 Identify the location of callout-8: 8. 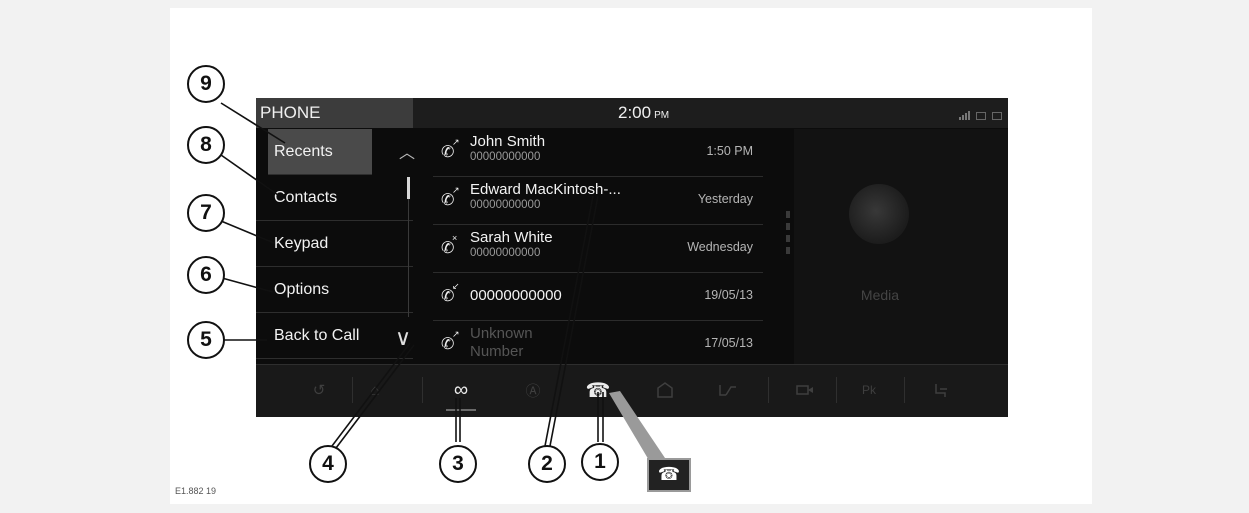
(206, 145).